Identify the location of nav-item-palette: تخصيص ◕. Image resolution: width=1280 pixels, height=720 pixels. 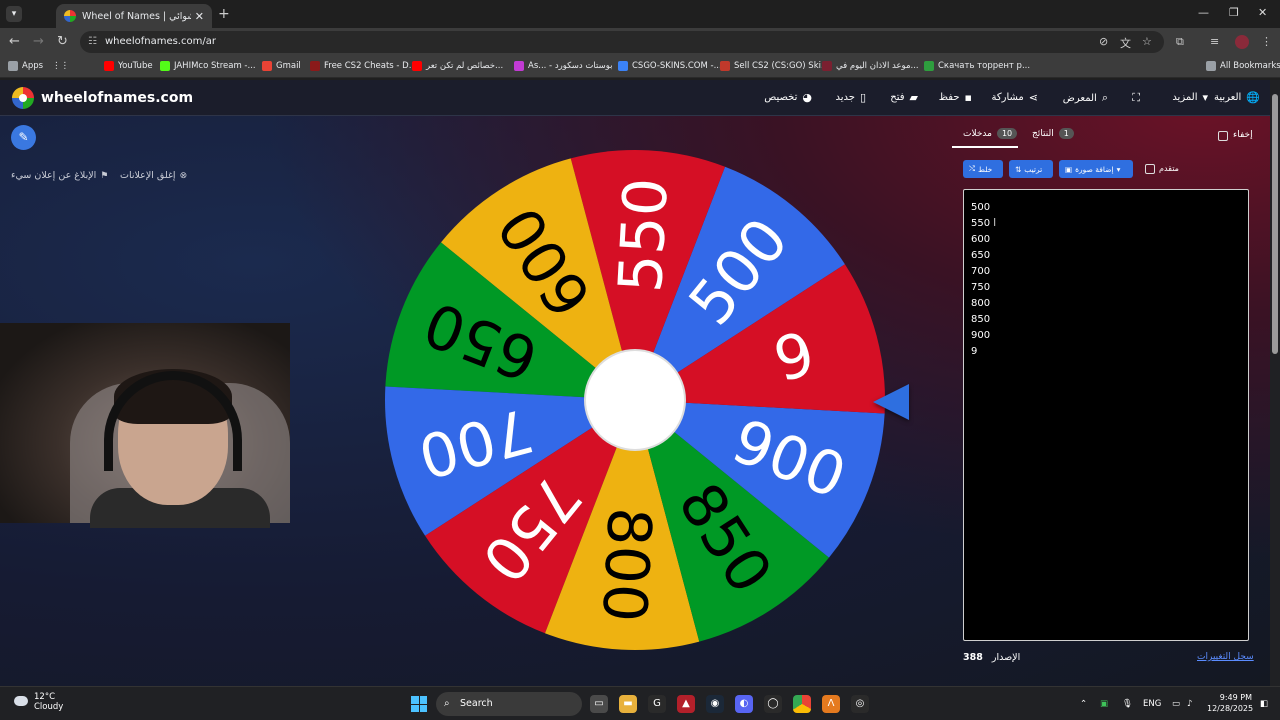
(788, 97).